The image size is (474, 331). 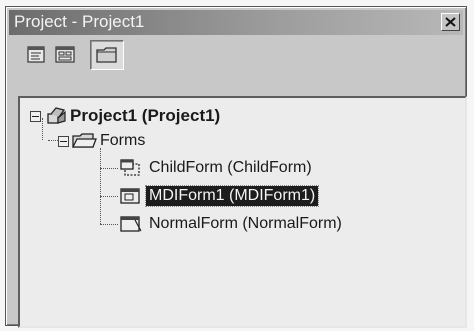 I want to click on toolbar, so click(x=236, y=55).